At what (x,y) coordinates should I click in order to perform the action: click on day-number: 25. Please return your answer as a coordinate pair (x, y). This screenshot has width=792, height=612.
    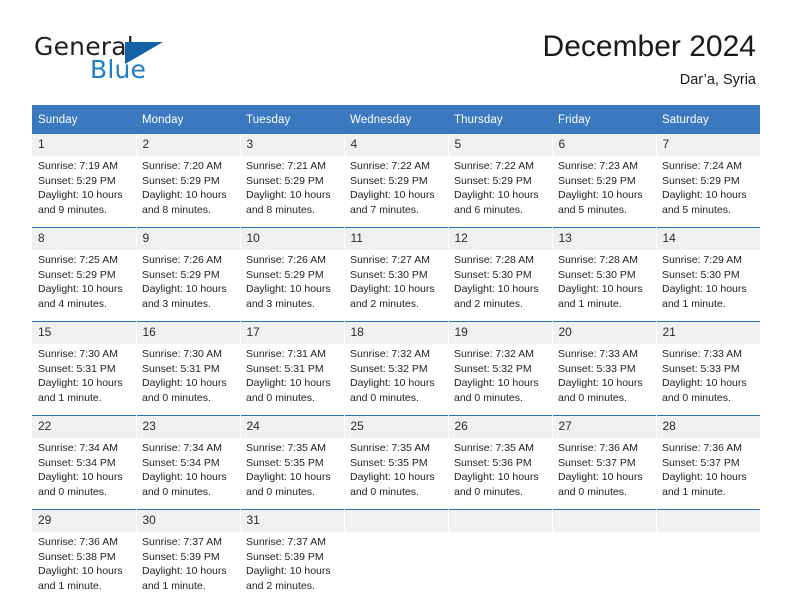
    Looking at the image, I should click on (396, 426).